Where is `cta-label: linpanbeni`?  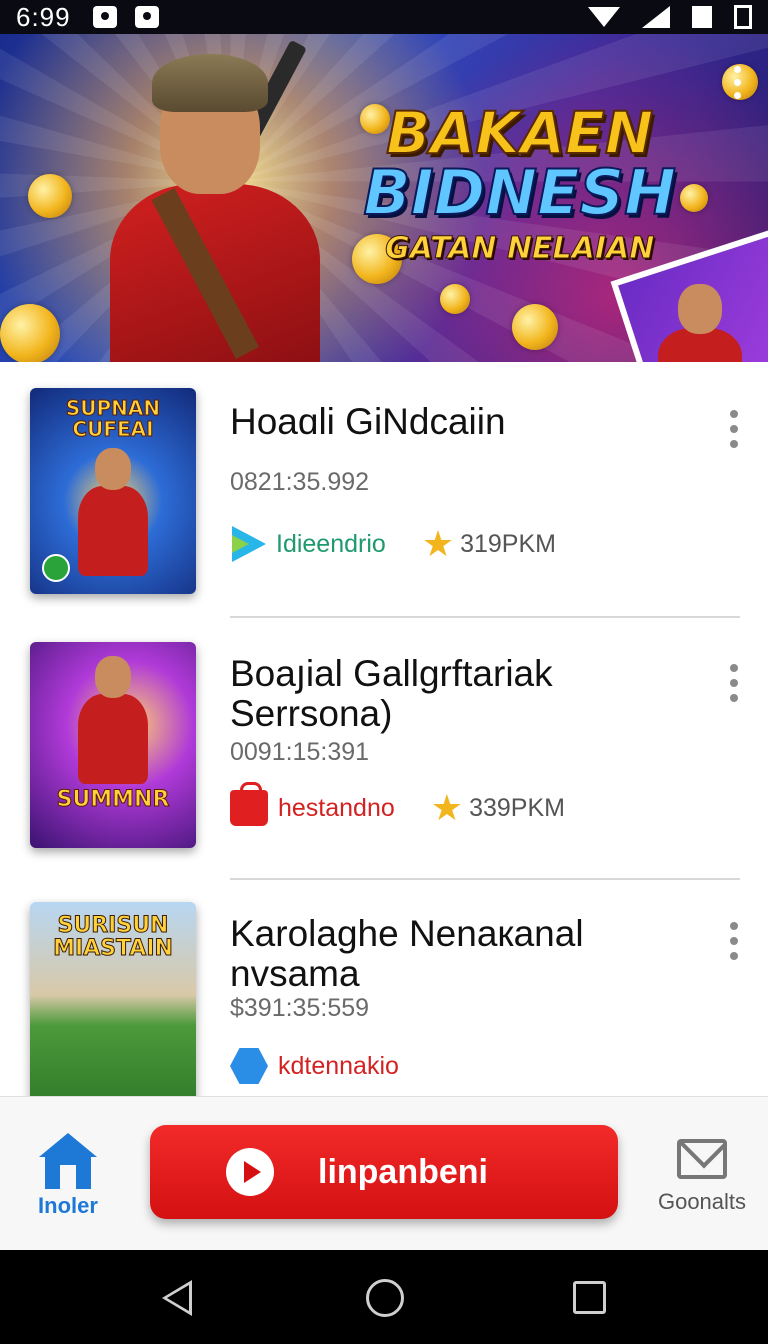 cta-label: linpanbeni is located at coordinates (403, 1171).